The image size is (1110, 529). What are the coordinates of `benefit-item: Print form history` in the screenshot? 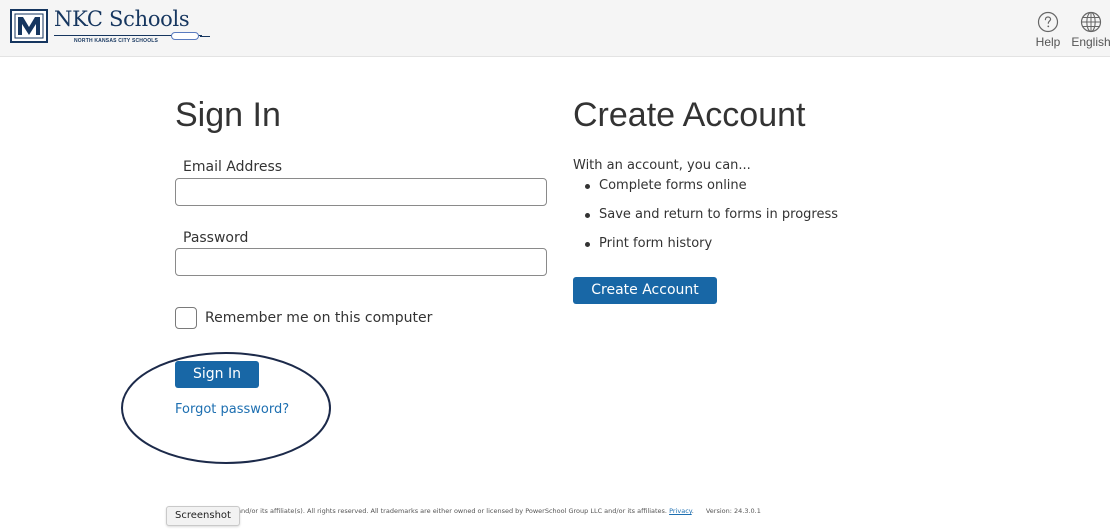 It's located at (711, 250).